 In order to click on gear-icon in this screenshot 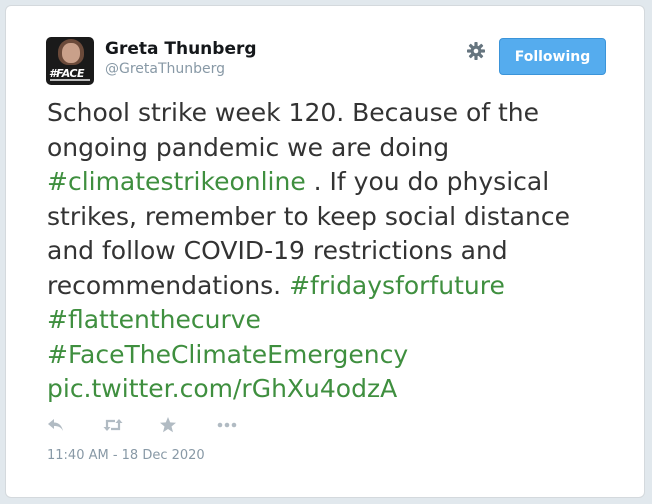, I will do `click(476, 51)`.